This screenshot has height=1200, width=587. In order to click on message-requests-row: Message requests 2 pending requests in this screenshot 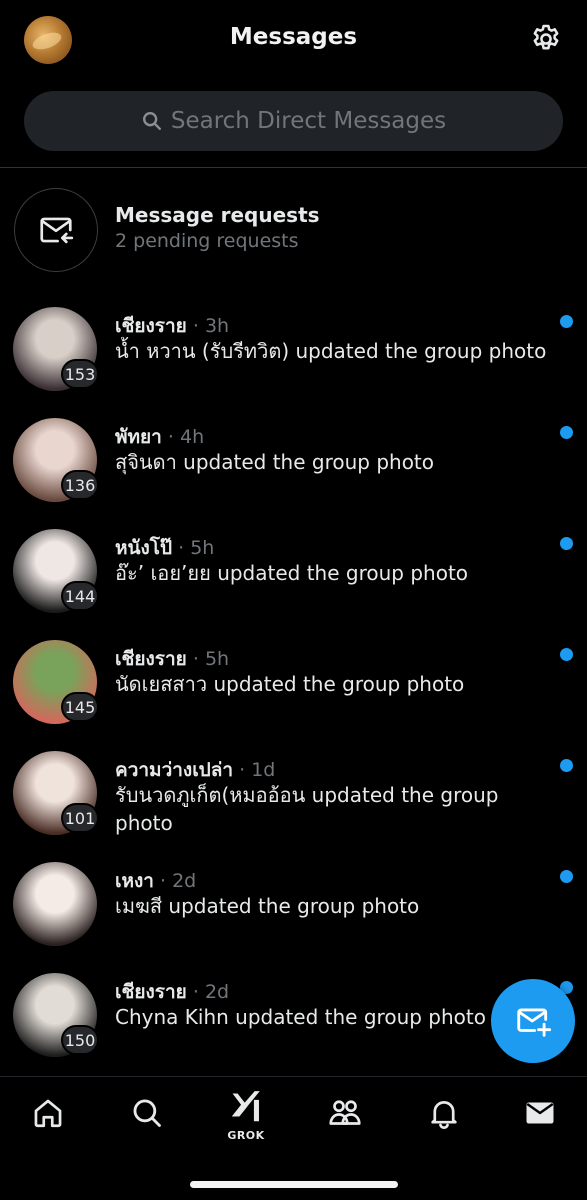, I will do `click(294, 230)`.